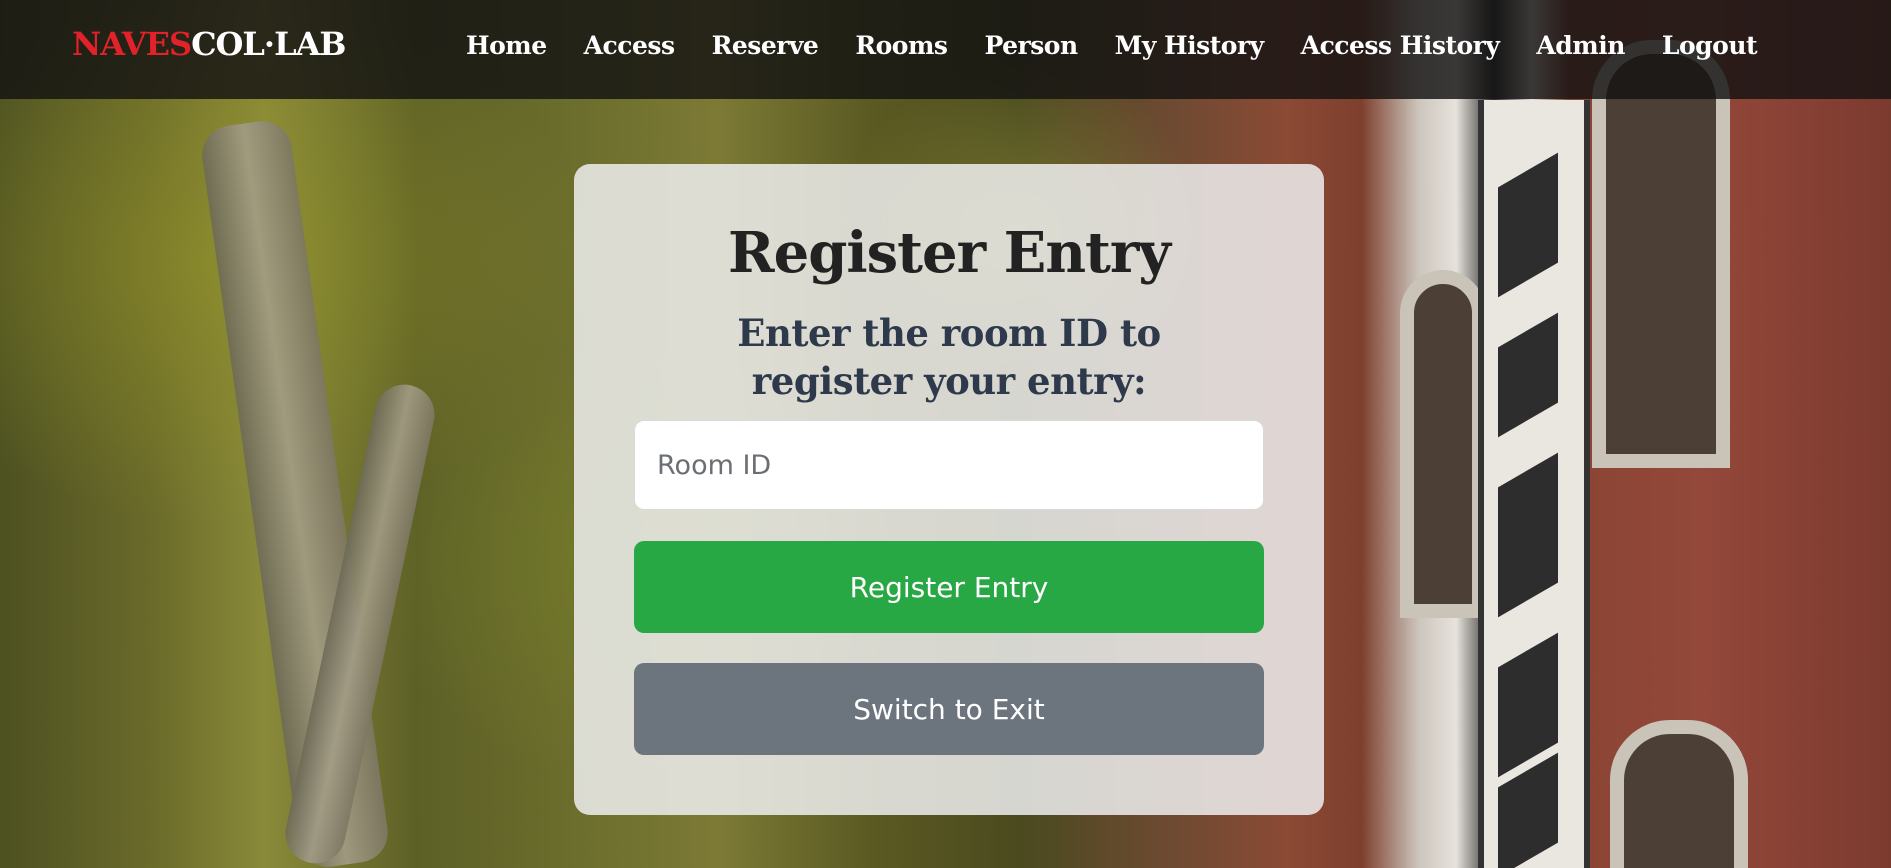 The image size is (1891, 868). Describe the element at coordinates (1032, 46) in the screenshot. I see `nav-person: Person` at that location.